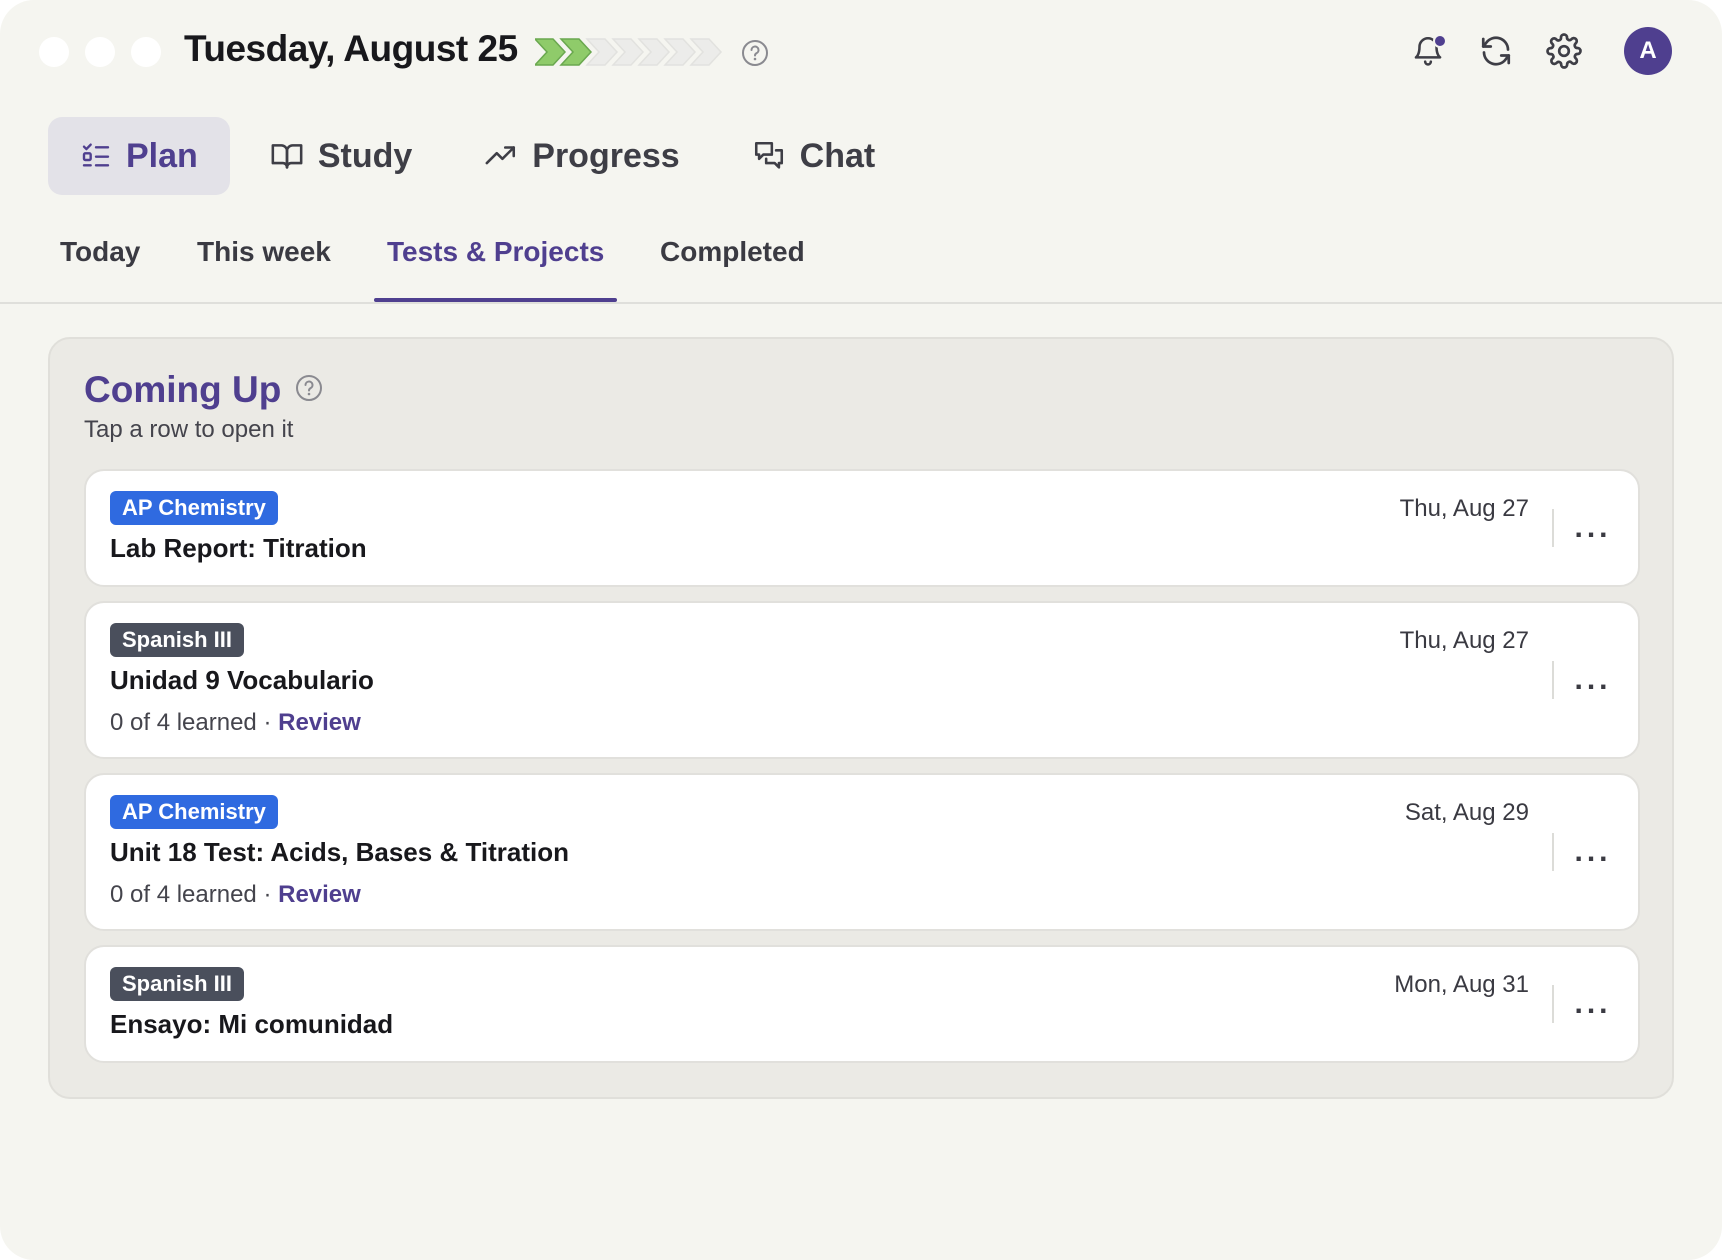 This screenshot has height=1260, width=1722. Describe the element at coordinates (500, 155) in the screenshot. I see `trending-up-icon` at that location.